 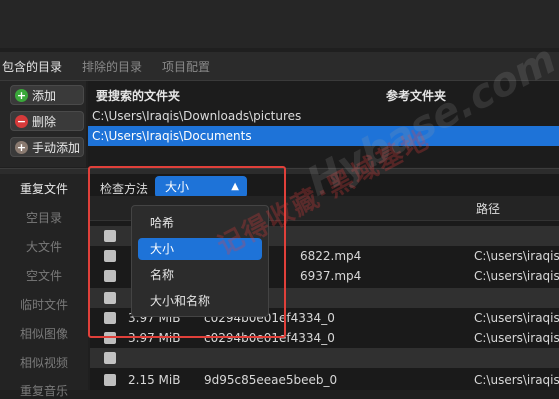 I want to click on add-button-label: 添加, so click(x=44, y=95).